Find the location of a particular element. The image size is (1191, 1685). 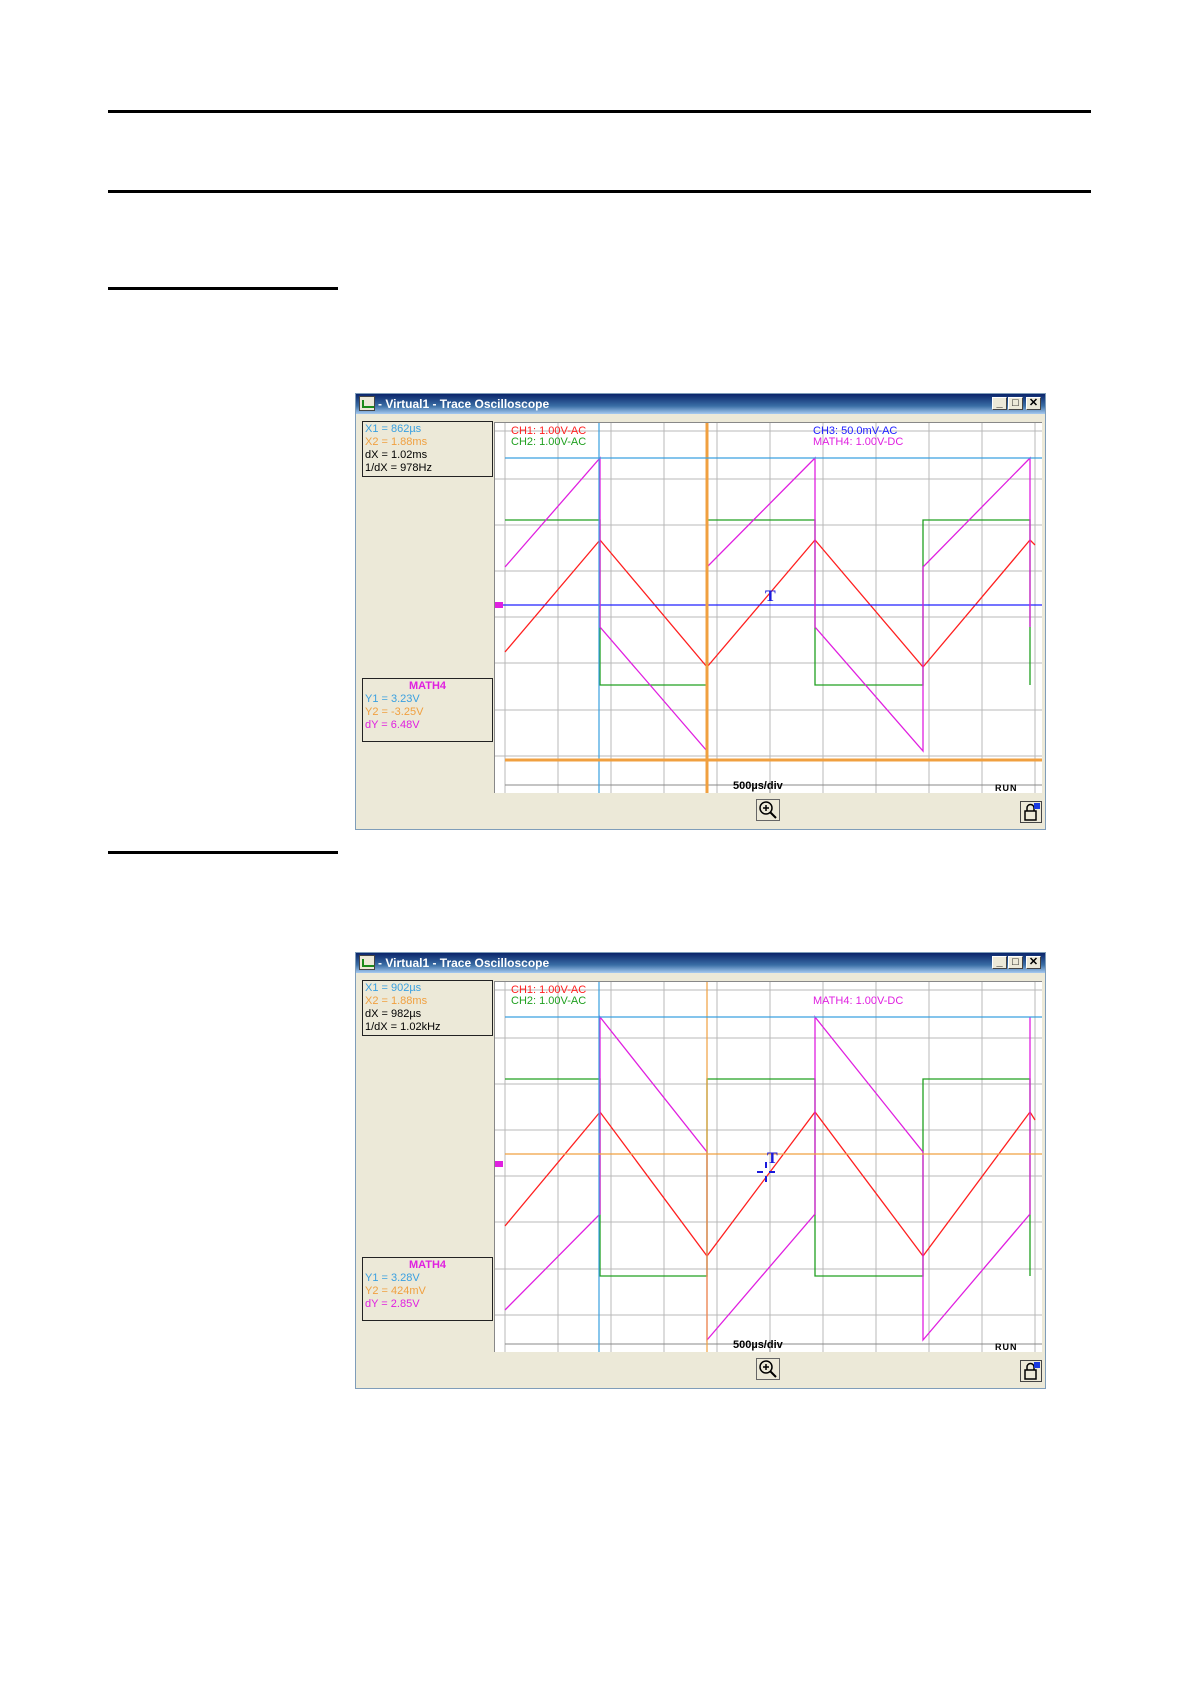

y2-readout: Y2 = -3.25V is located at coordinates (394, 712).